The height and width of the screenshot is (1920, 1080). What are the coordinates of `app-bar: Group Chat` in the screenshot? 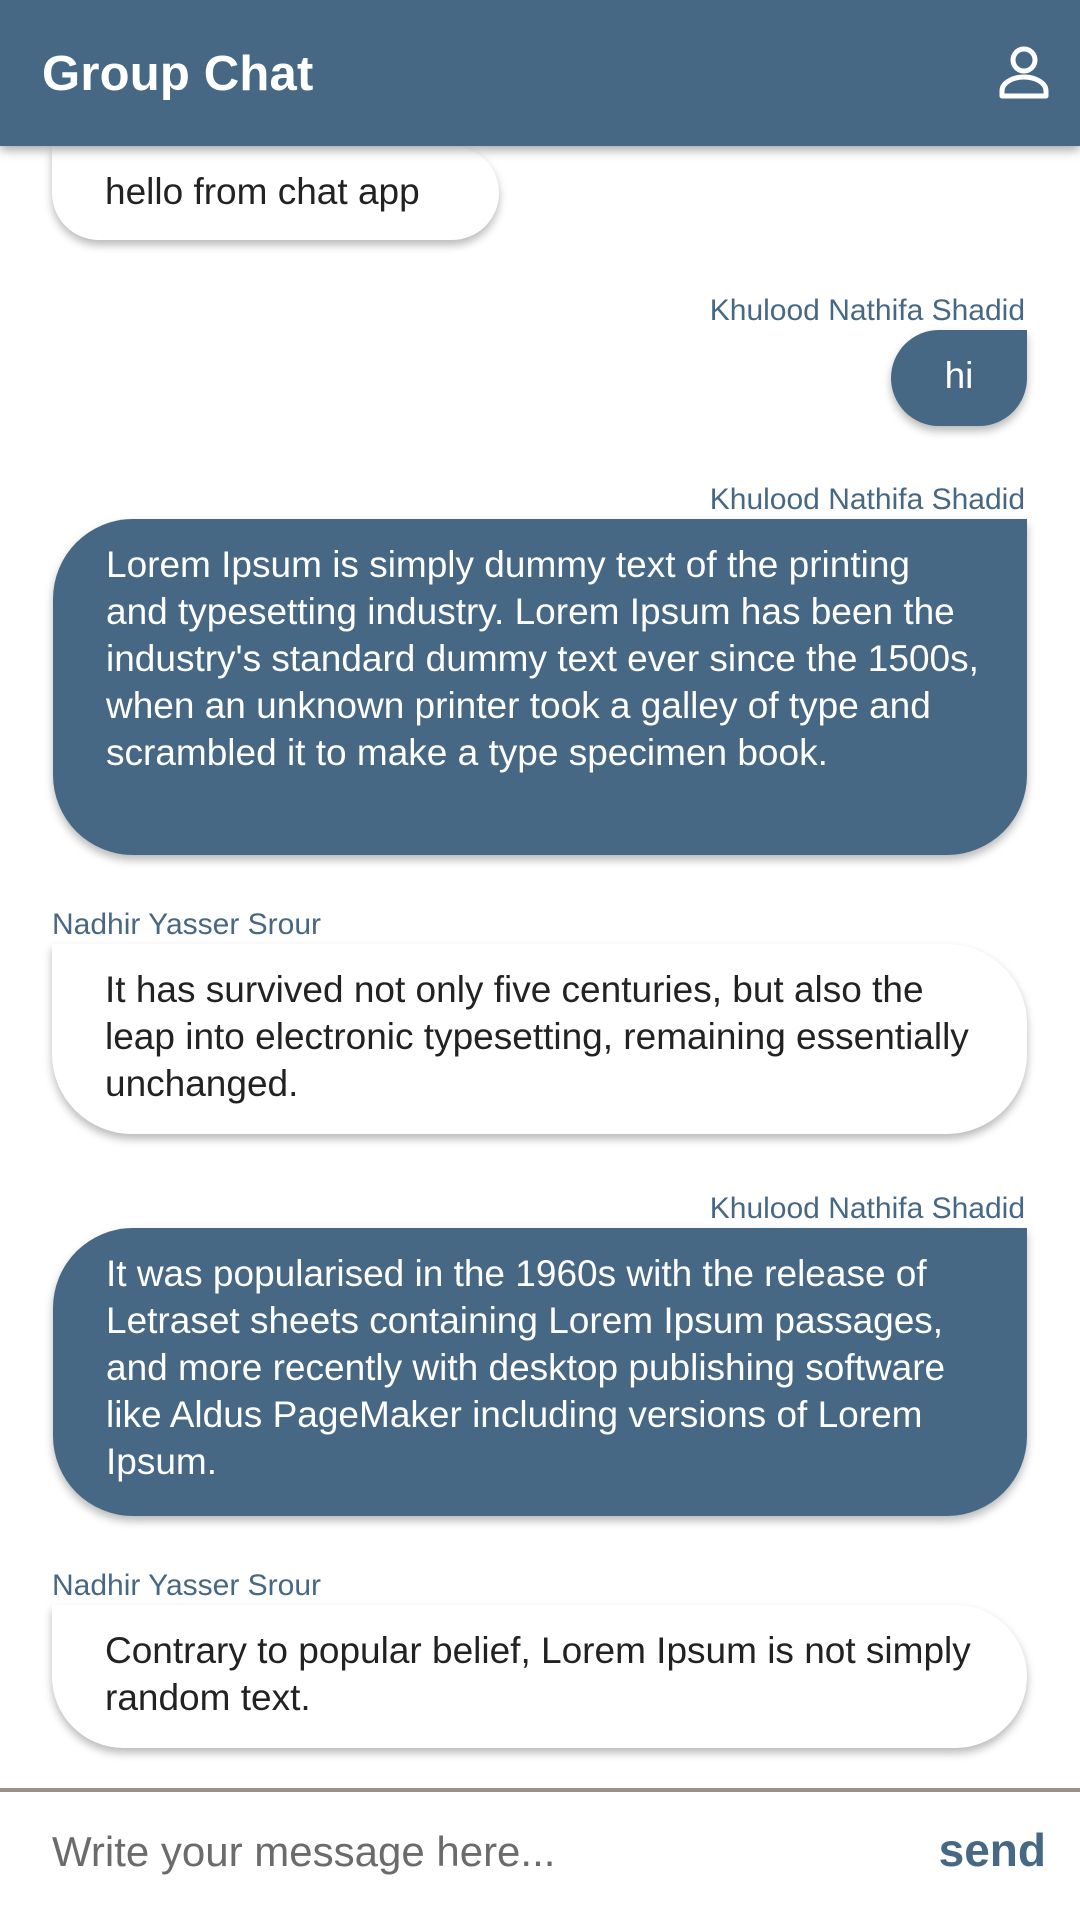 It's located at (540, 73).